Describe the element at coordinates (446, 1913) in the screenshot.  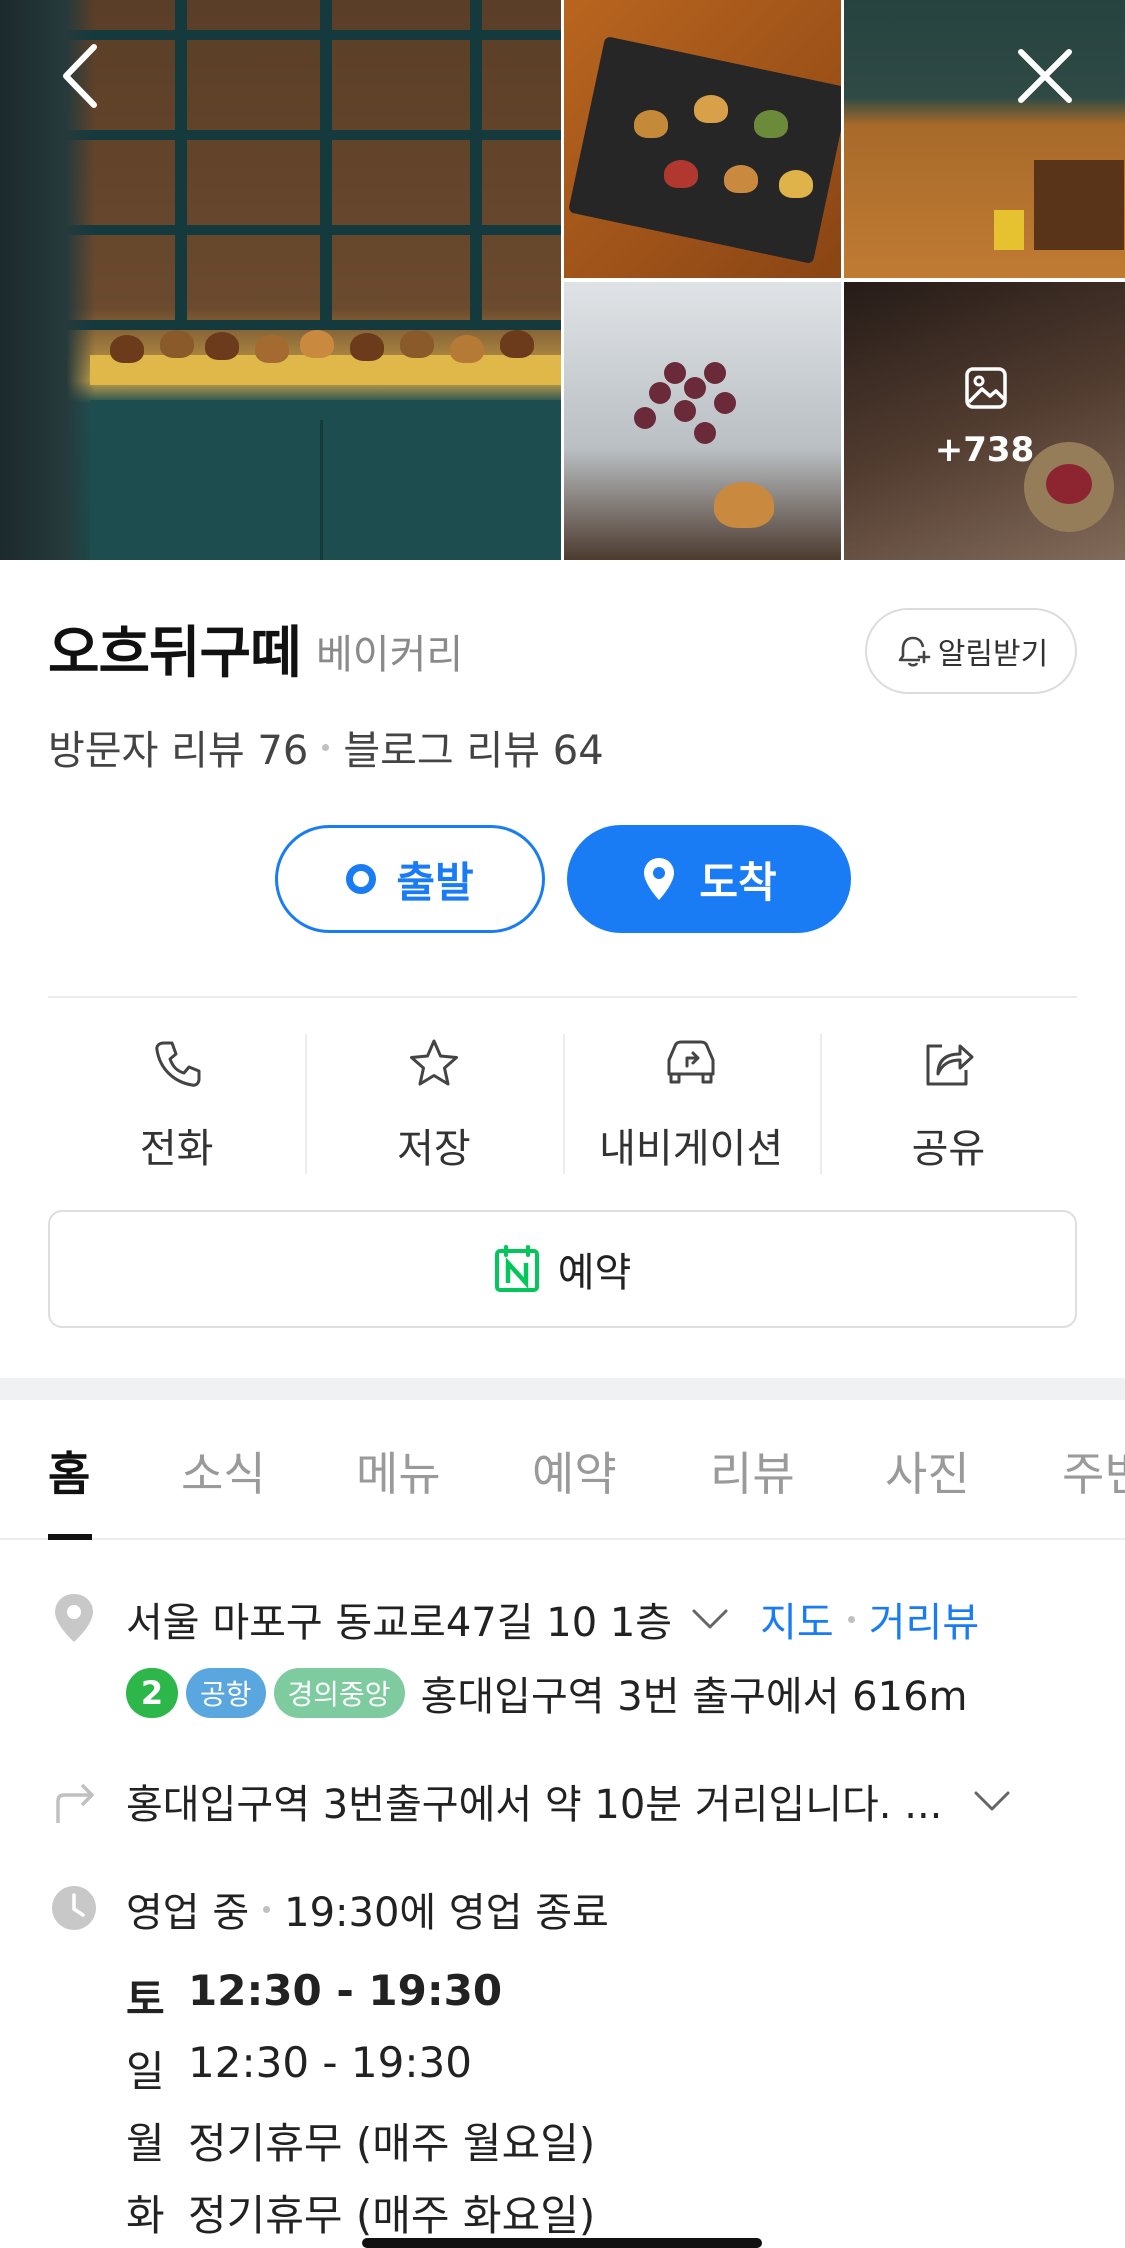
I see `close-time: 19:30에 영업 종료` at that location.